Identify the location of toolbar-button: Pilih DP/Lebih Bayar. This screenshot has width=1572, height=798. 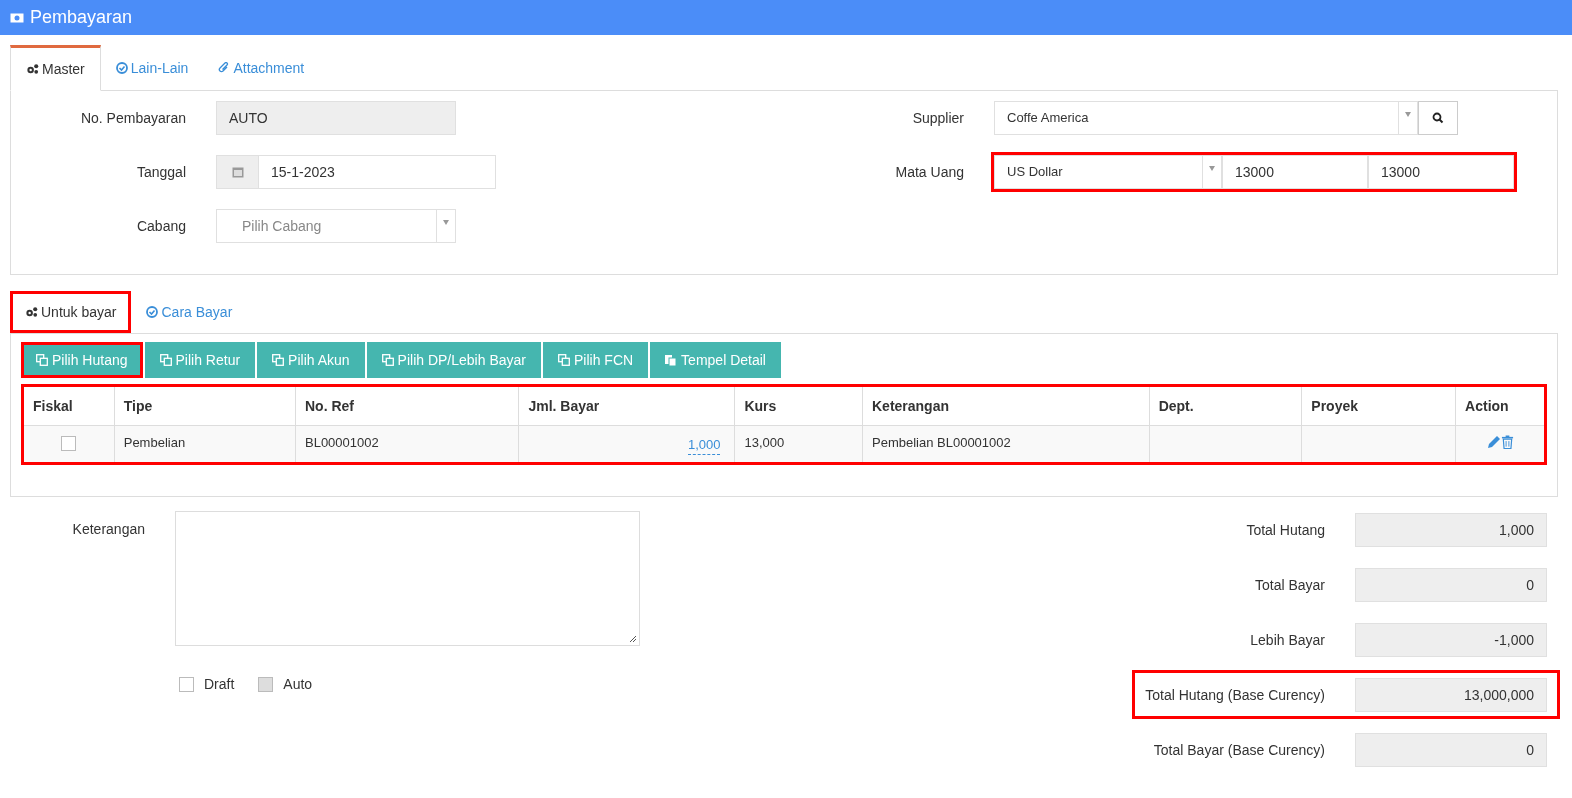
(453, 360).